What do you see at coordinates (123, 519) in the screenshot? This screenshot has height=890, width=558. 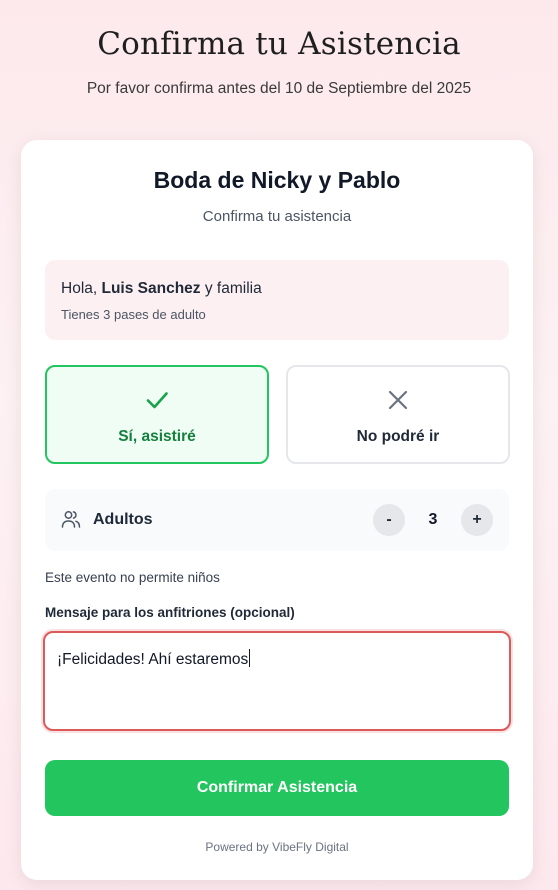 I see `adults-label: Adultos` at bounding box center [123, 519].